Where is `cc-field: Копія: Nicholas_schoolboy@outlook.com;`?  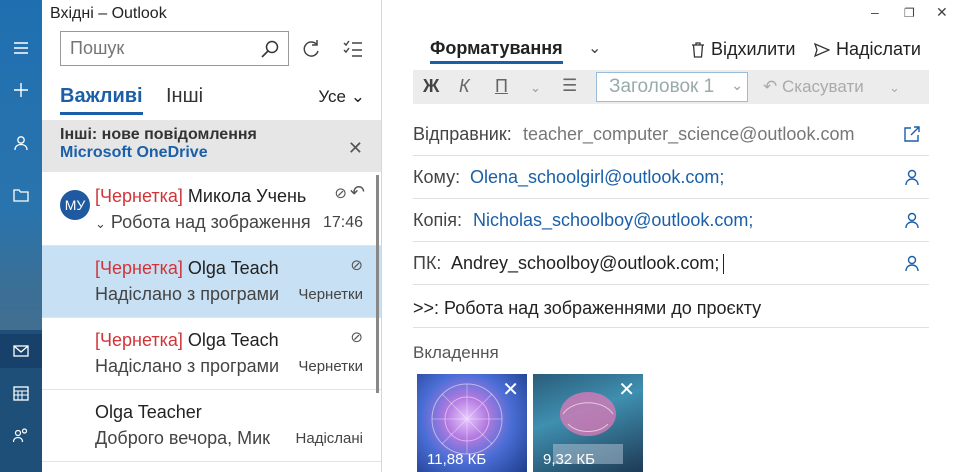
cc-field: Копія: Nicholas_schoolboy@outlook.com; is located at coordinates (671, 221).